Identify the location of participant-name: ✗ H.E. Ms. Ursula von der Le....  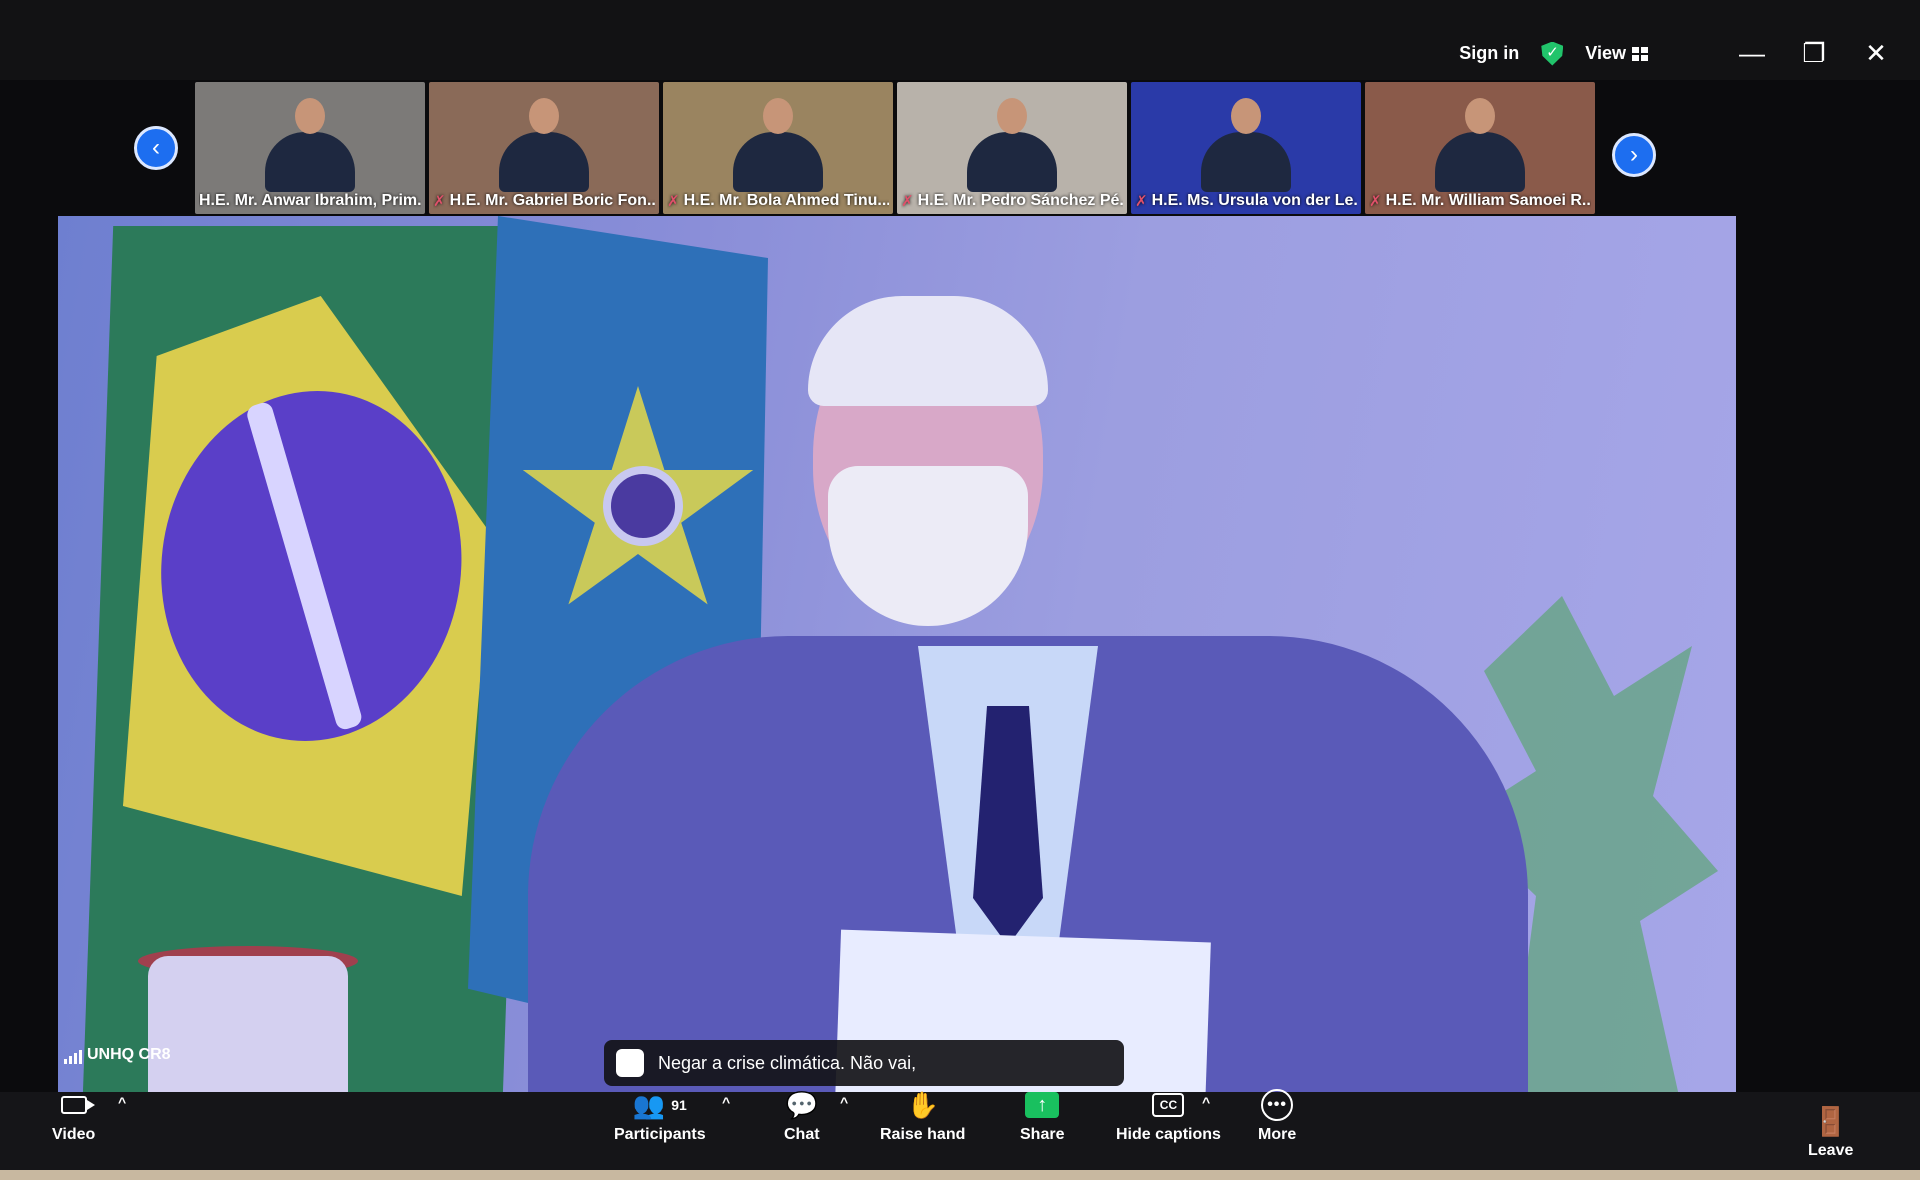
(1246, 201).